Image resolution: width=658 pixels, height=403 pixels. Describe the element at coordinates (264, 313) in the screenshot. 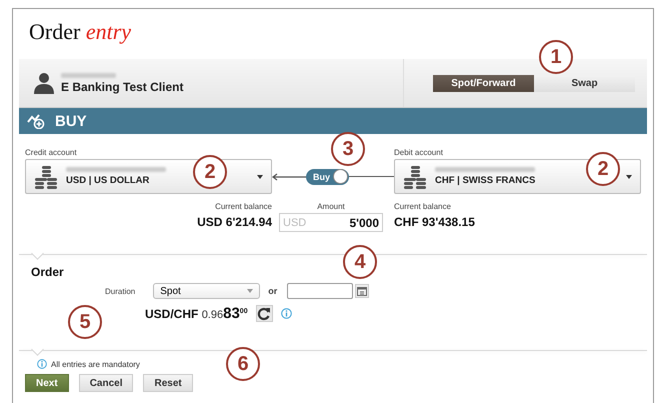

I see `refresh-icon` at that location.